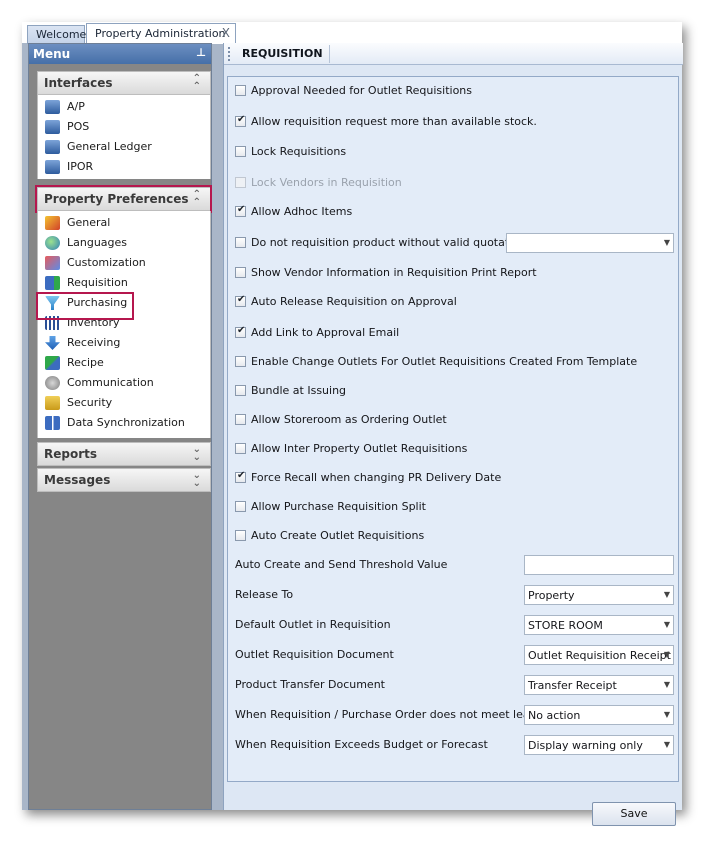 The width and height of the screenshot is (723, 851). I want to click on sidebar-item-data-synchronization: Data Synchronization, so click(124, 423).